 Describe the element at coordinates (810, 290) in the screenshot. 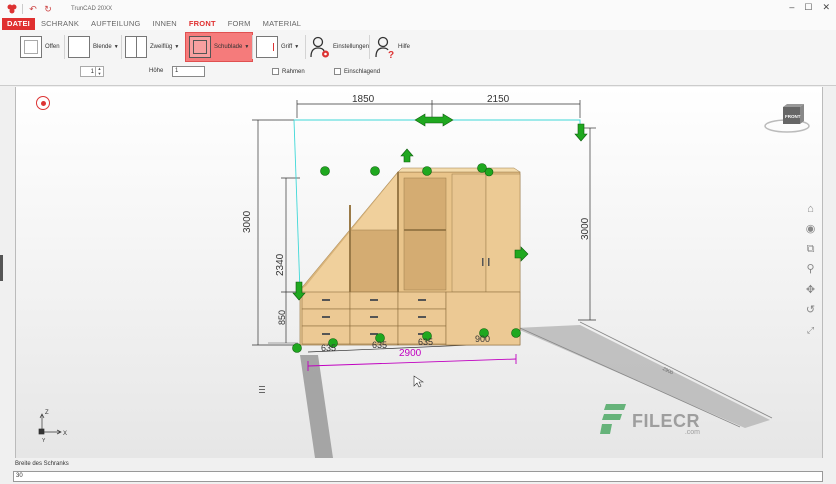

I see `pan-icon: ✥` at that location.